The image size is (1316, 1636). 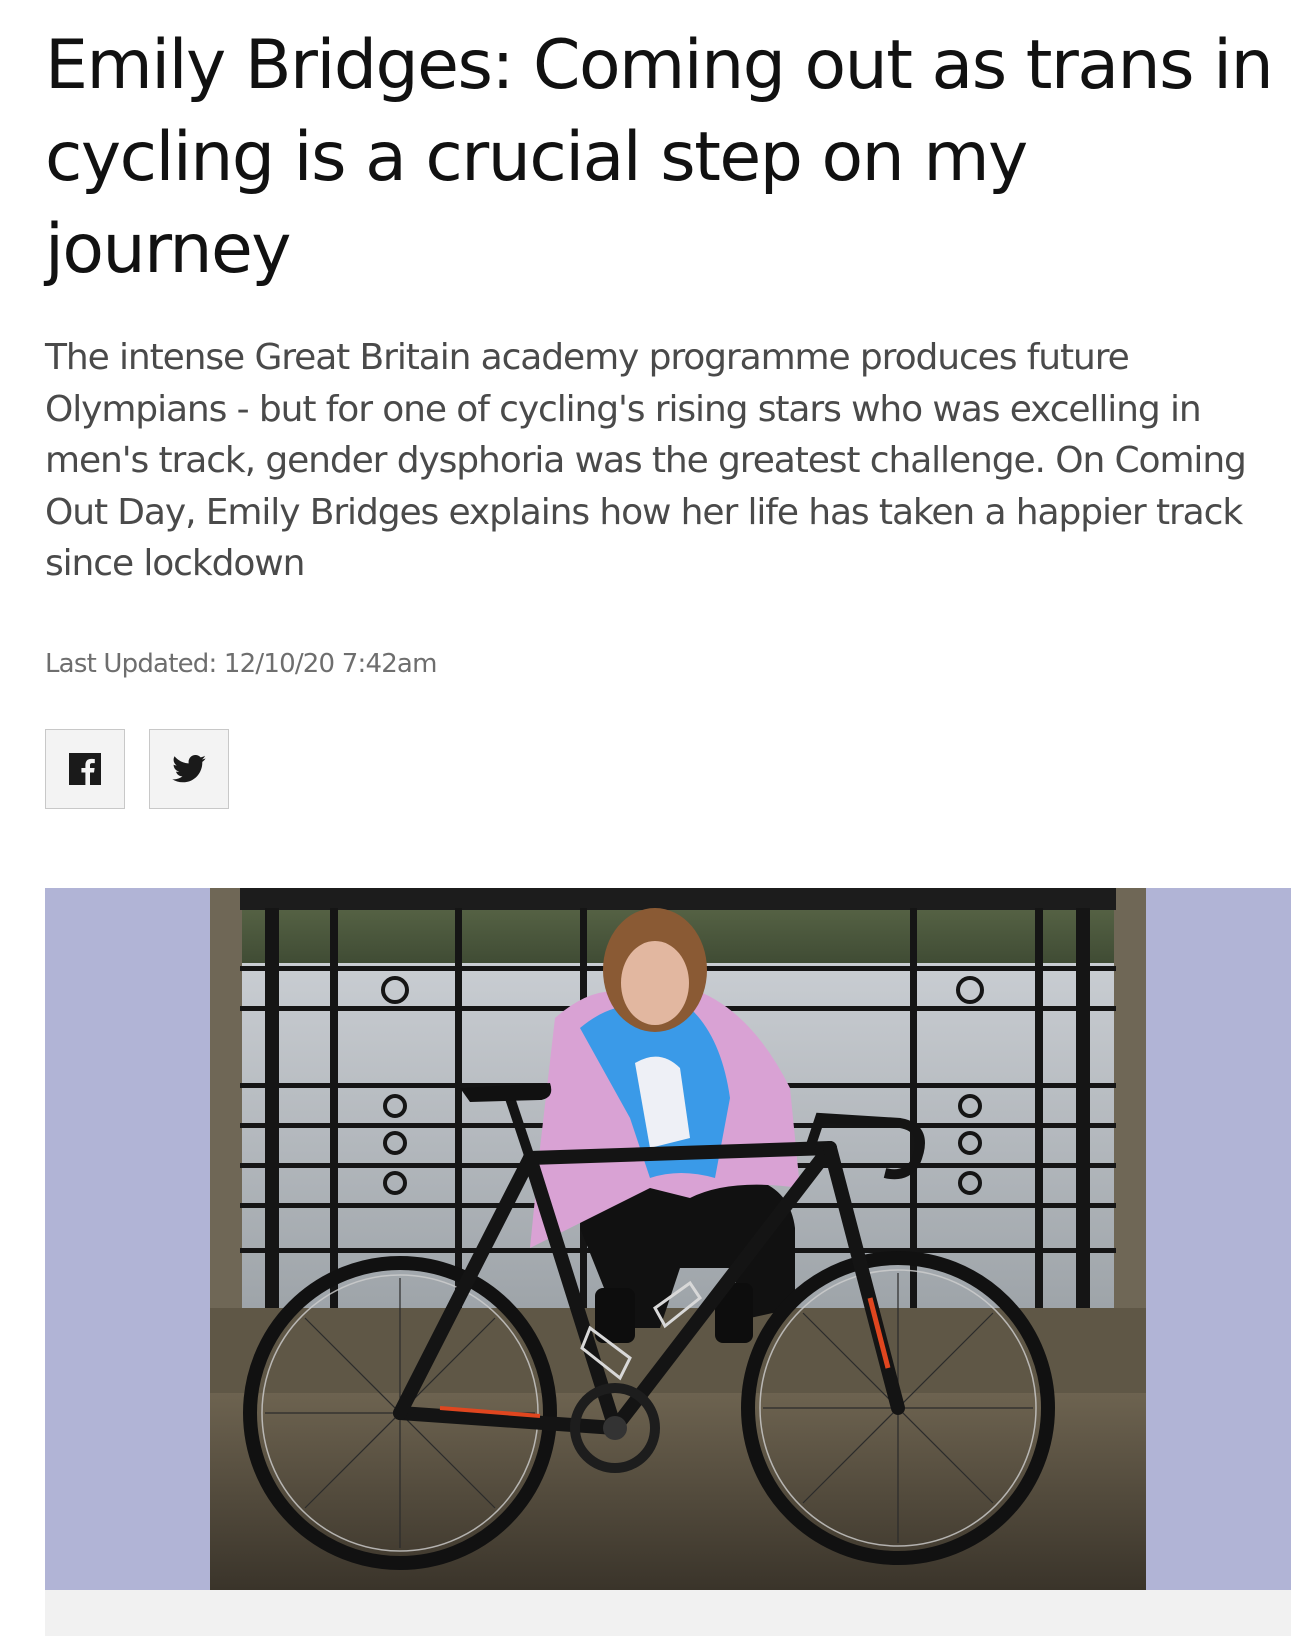 I want to click on last-updated: Last Updated: 12/10/20 7:42am, so click(x=241, y=664).